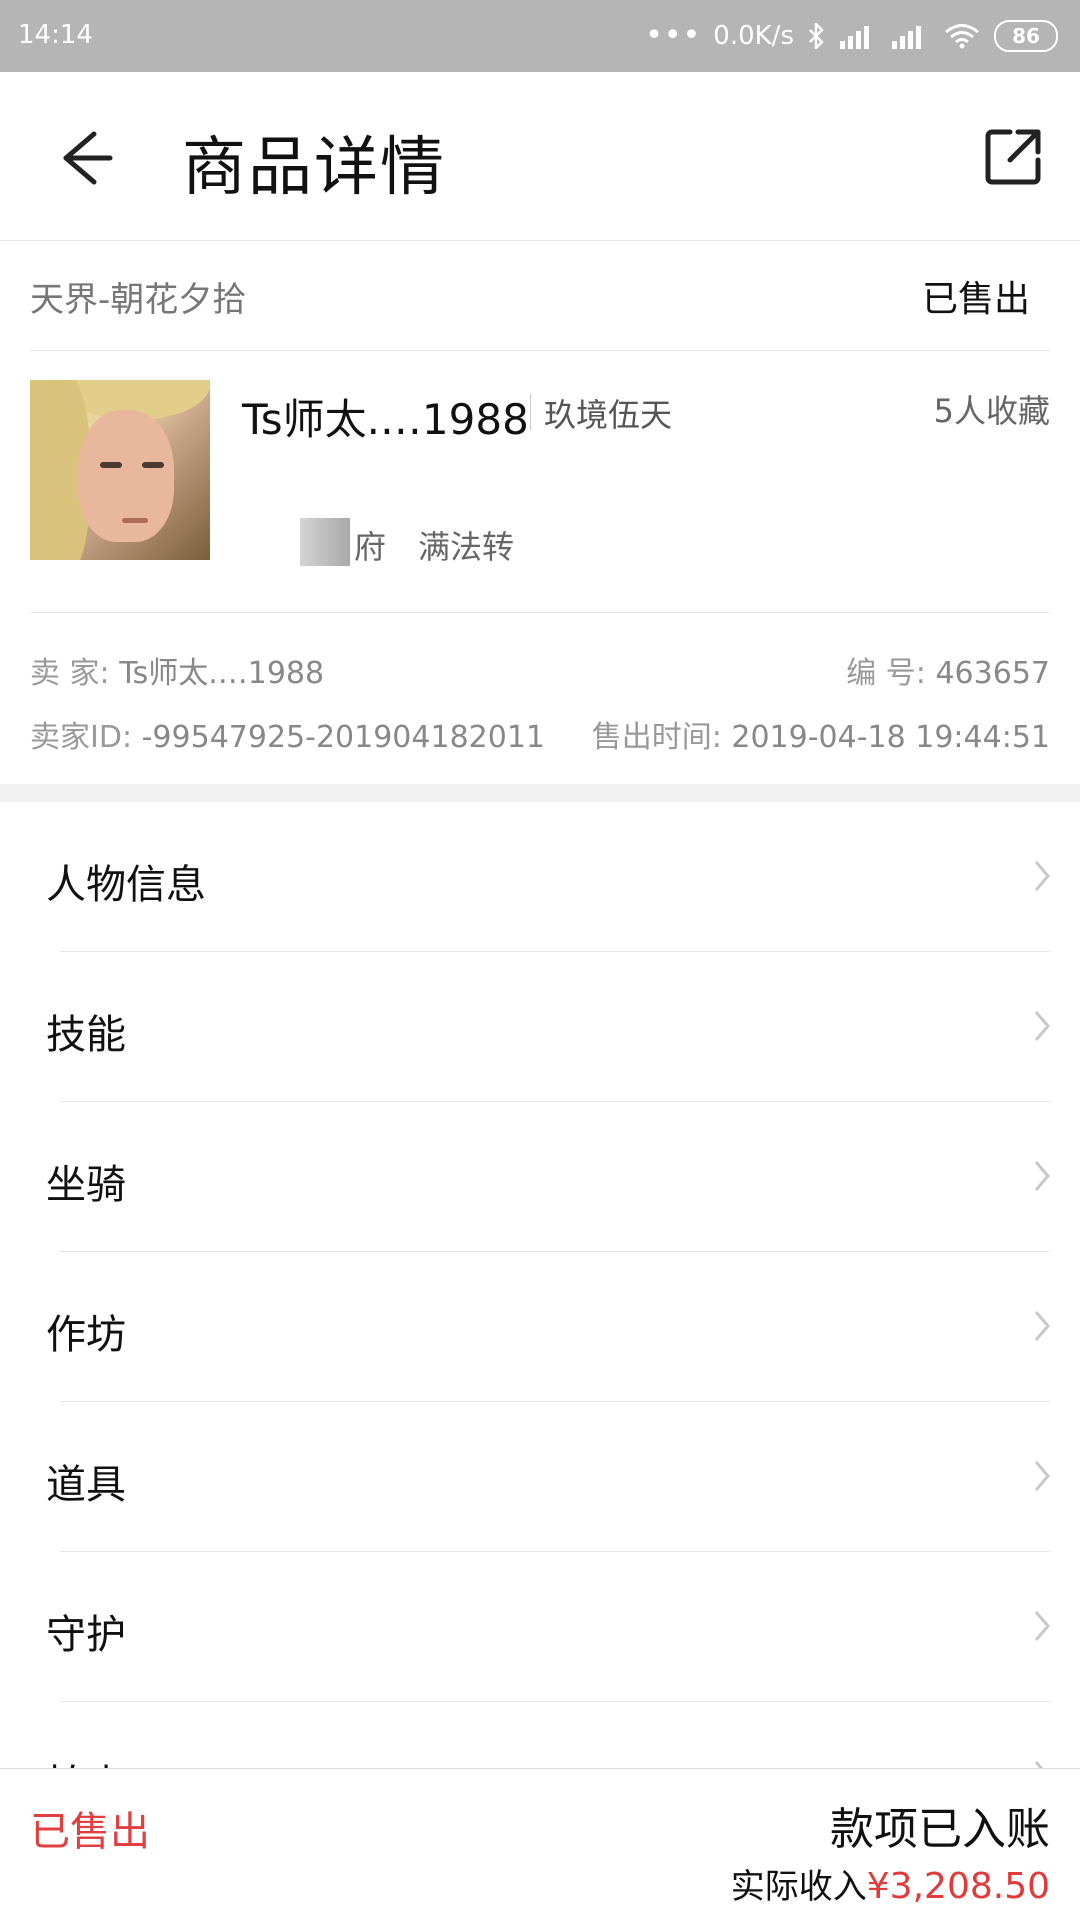 The width and height of the screenshot is (1080, 1921). Describe the element at coordinates (540, 793) in the screenshot. I see `section-divider` at that location.